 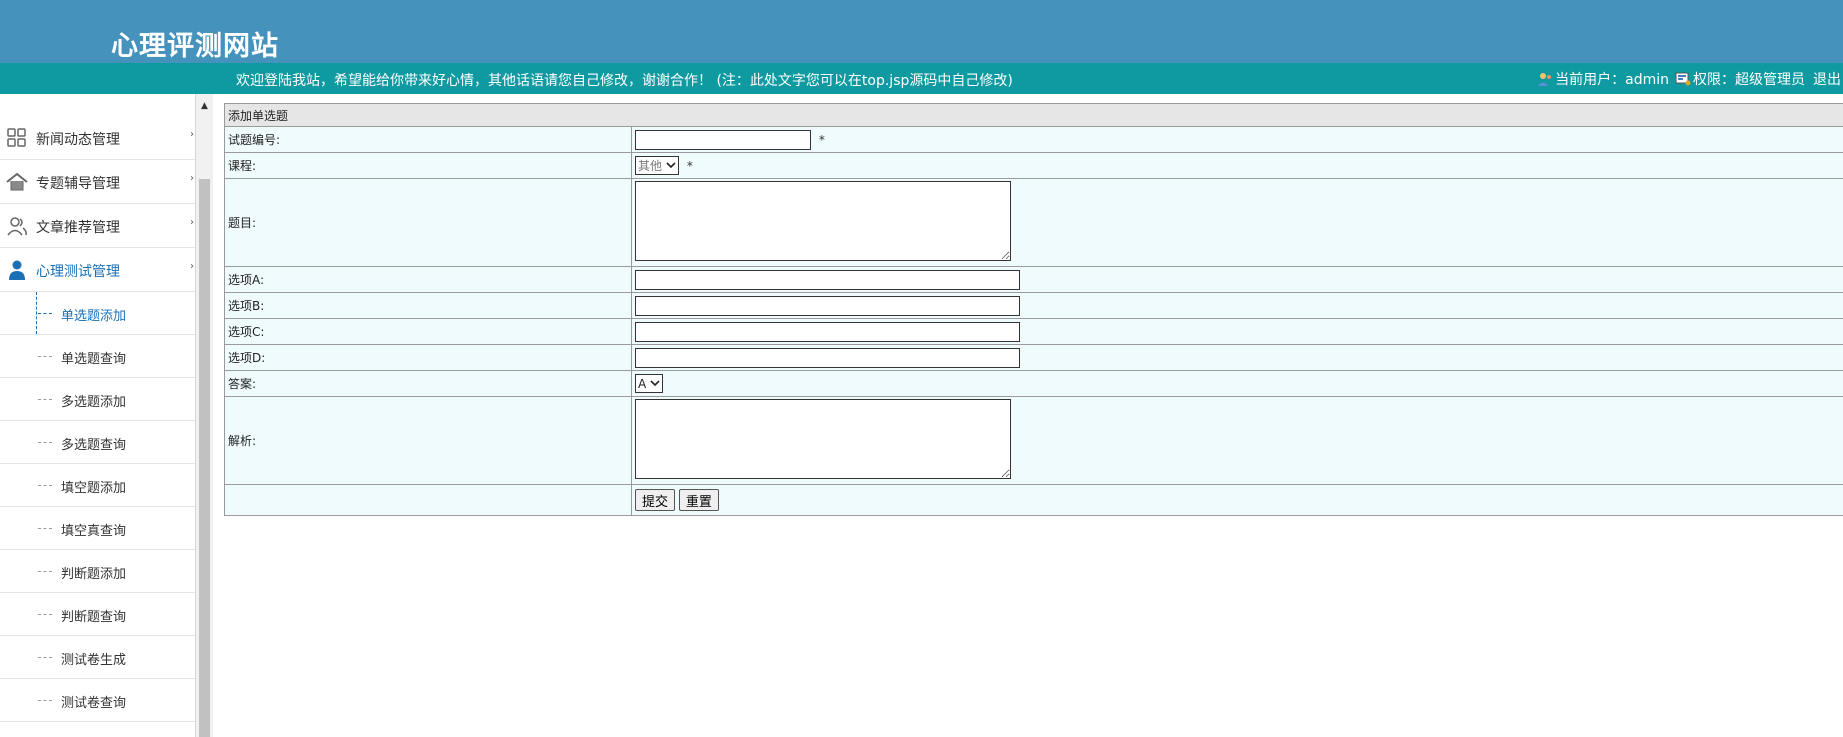 What do you see at coordinates (94, 359) in the screenshot?
I see `sub-item-label: 单选题查询` at bounding box center [94, 359].